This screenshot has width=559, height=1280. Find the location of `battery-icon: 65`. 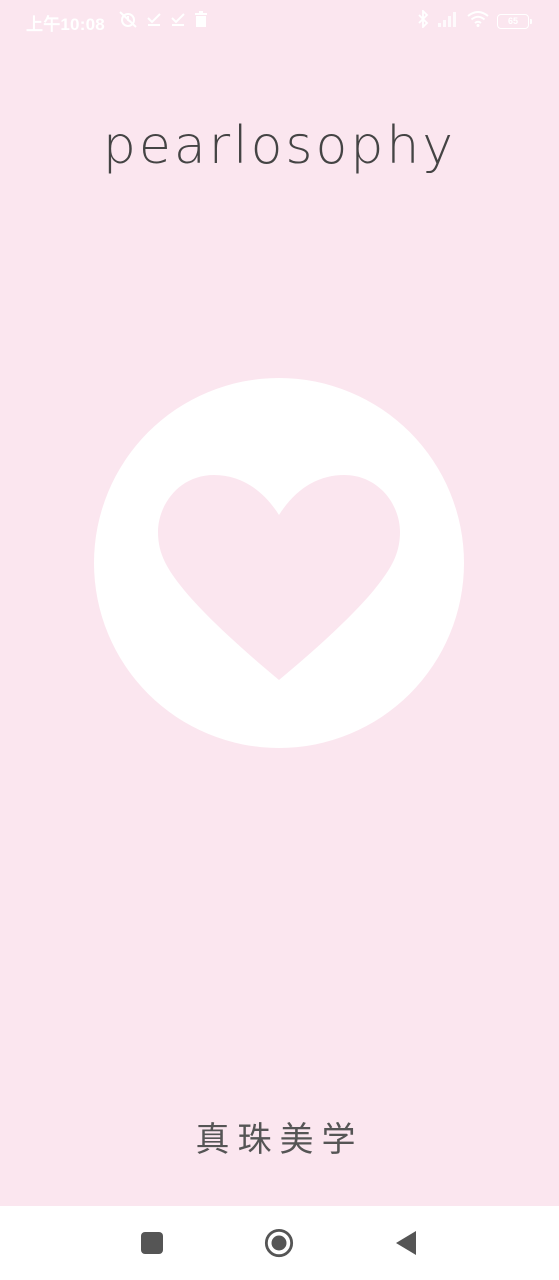

battery-icon: 65 is located at coordinates (514, 21).